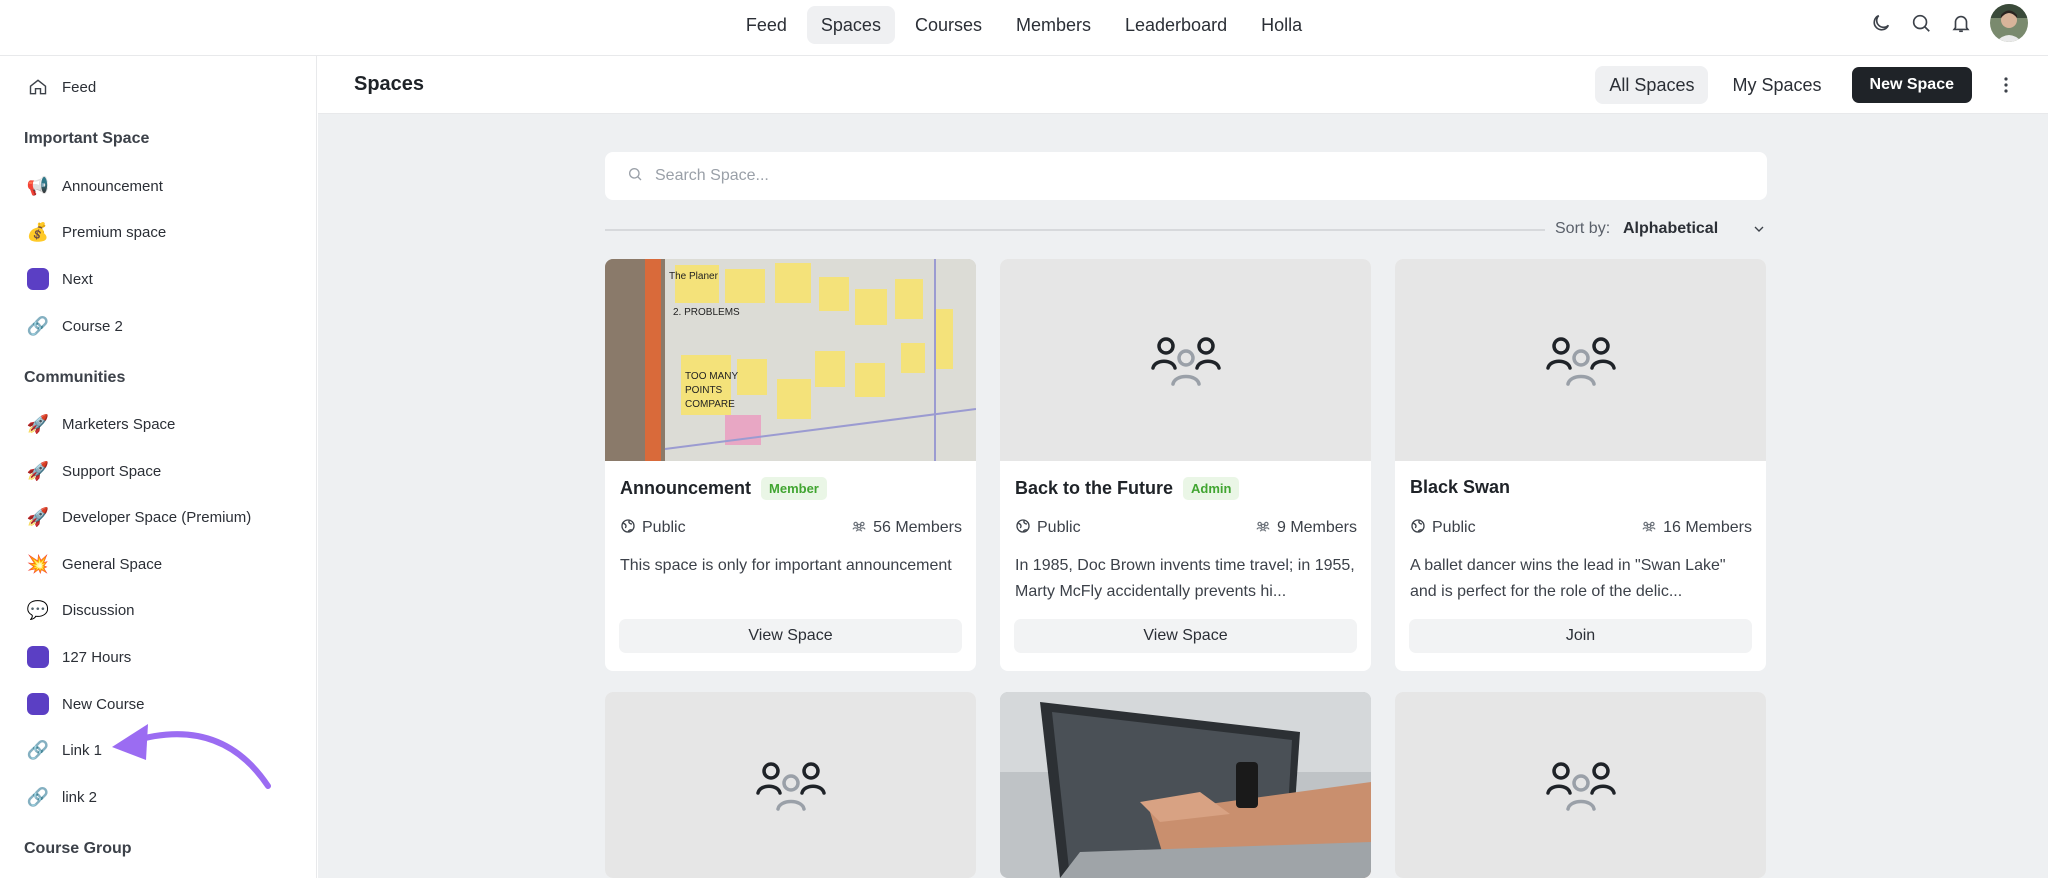  Describe the element at coordinates (1075, 230) in the screenshot. I see `divider` at that location.